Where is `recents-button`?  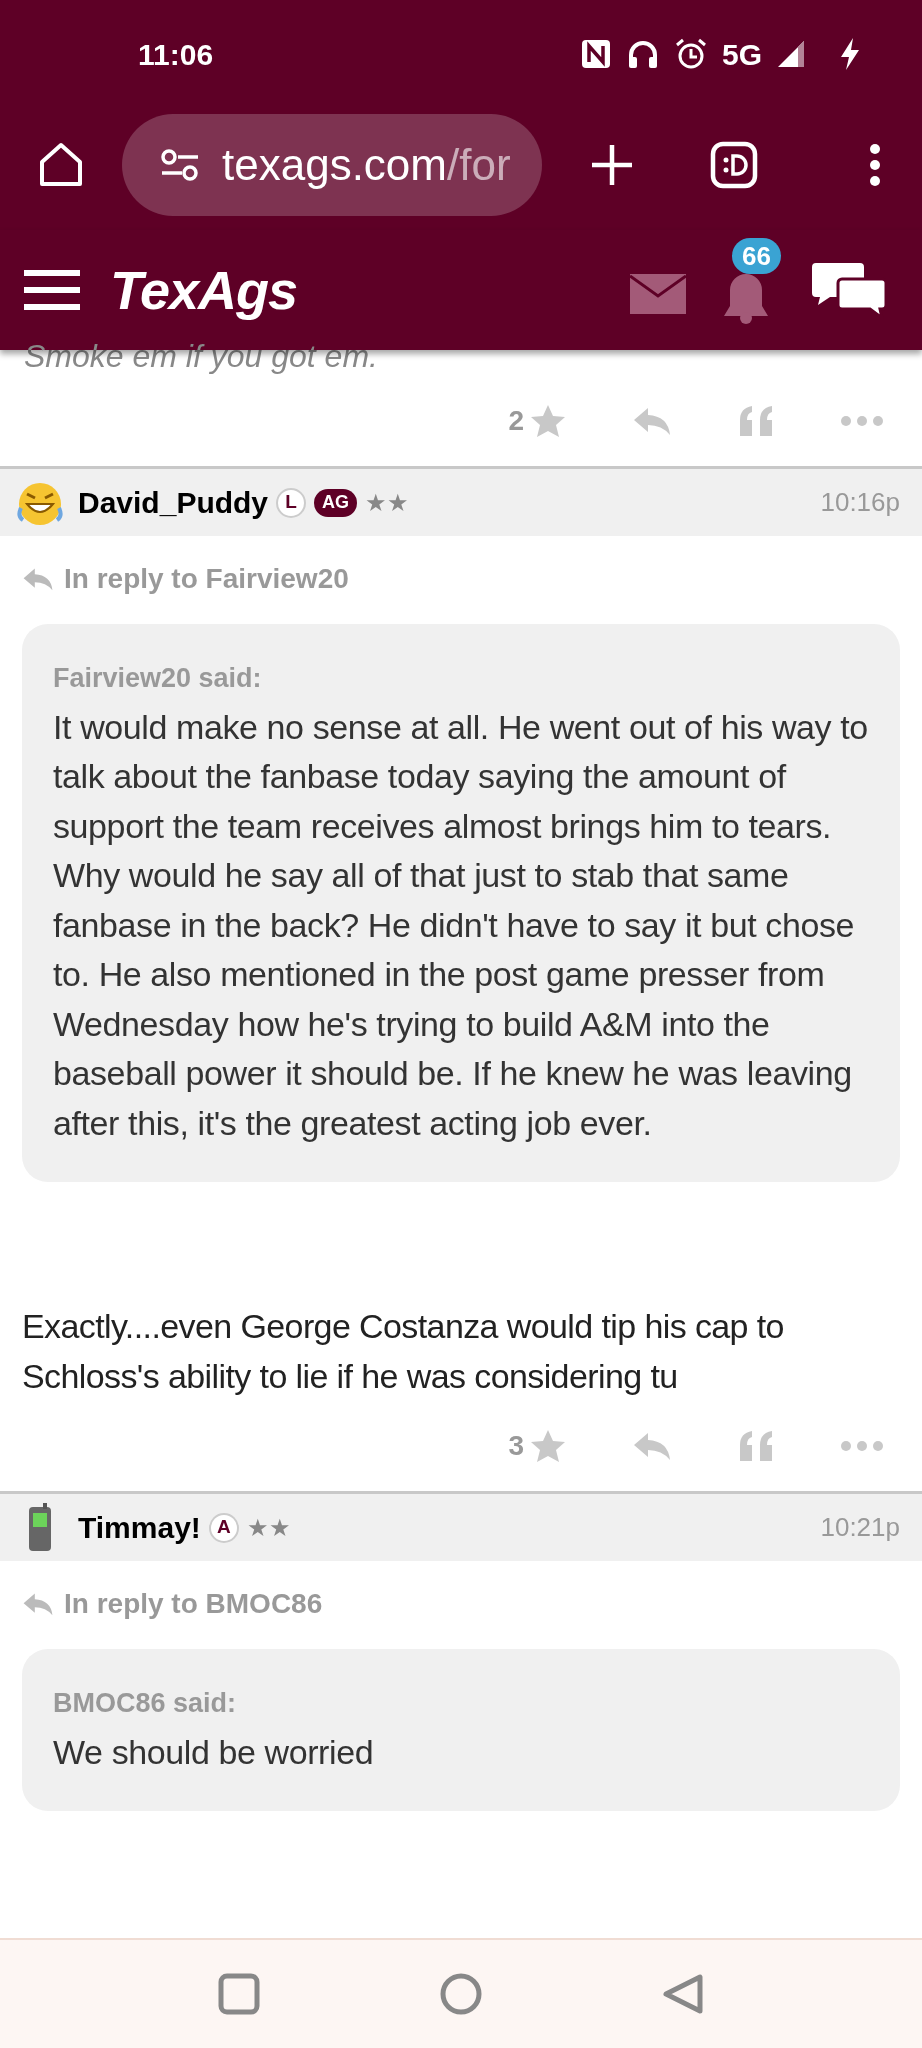
recents-button is located at coordinates (239, 1994).